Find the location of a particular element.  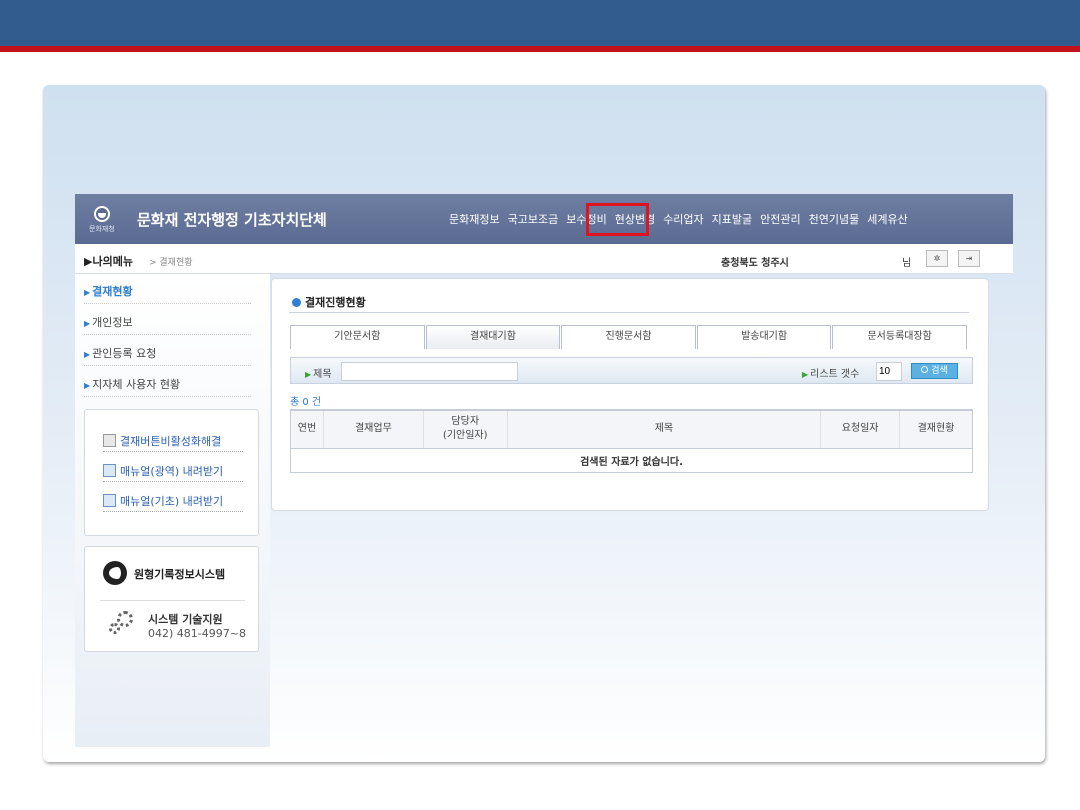

top-nav-item-excavation: 지표발굴 is located at coordinates (732, 219).